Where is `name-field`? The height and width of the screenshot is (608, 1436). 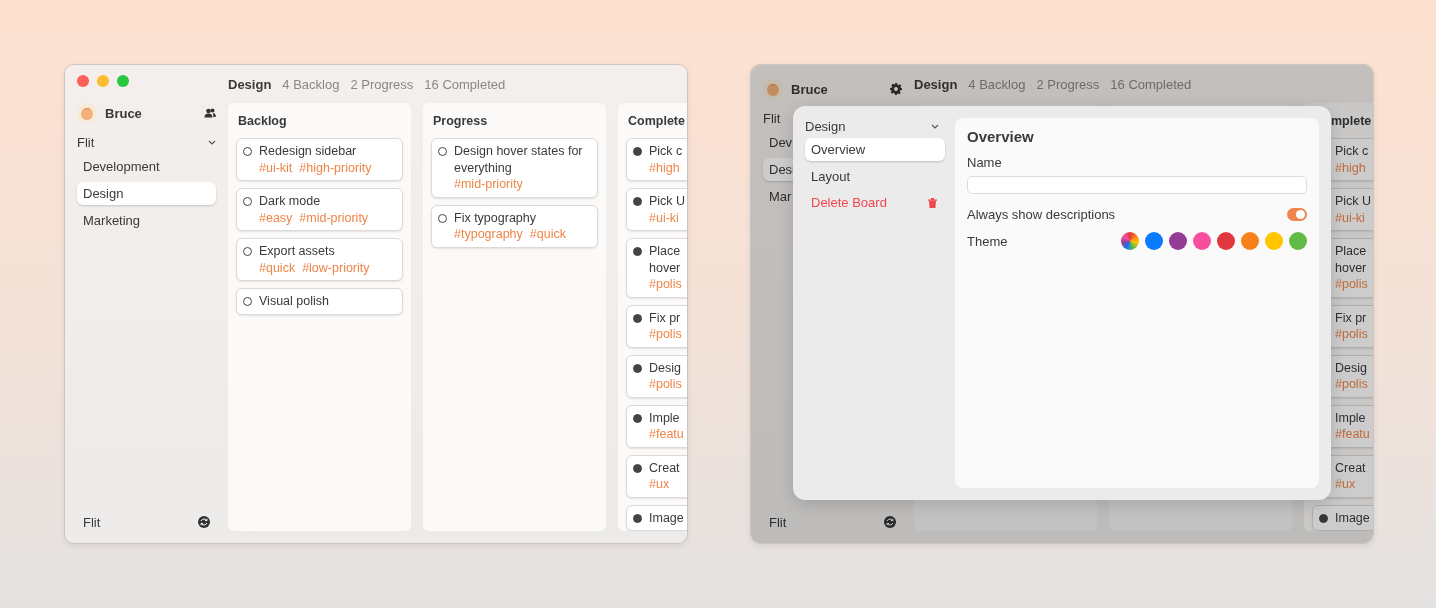
name-field is located at coordinates (1137, 185).